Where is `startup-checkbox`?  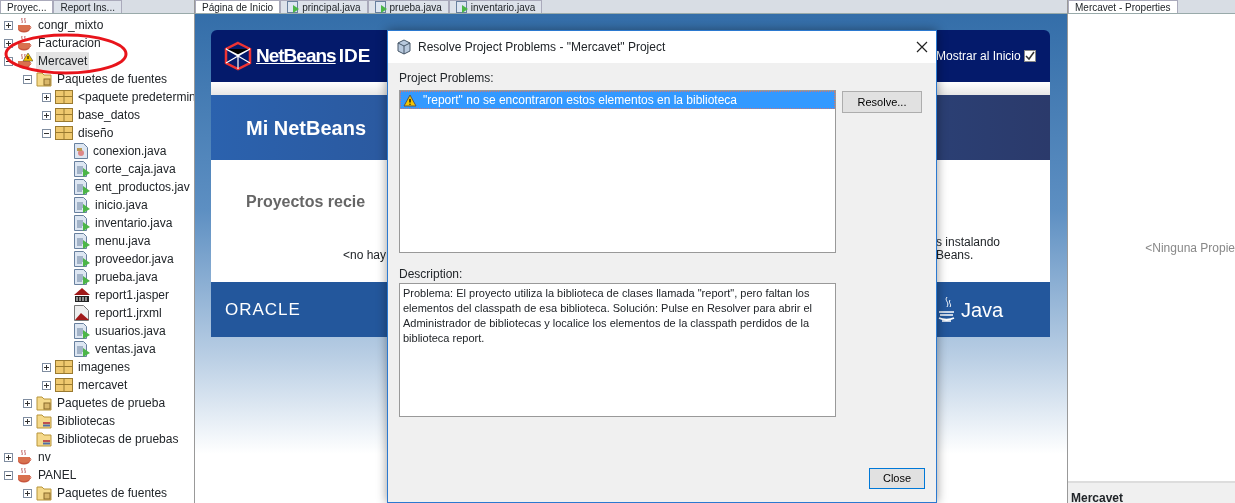
startup-checkbox is located at coordinates (1029, 56).